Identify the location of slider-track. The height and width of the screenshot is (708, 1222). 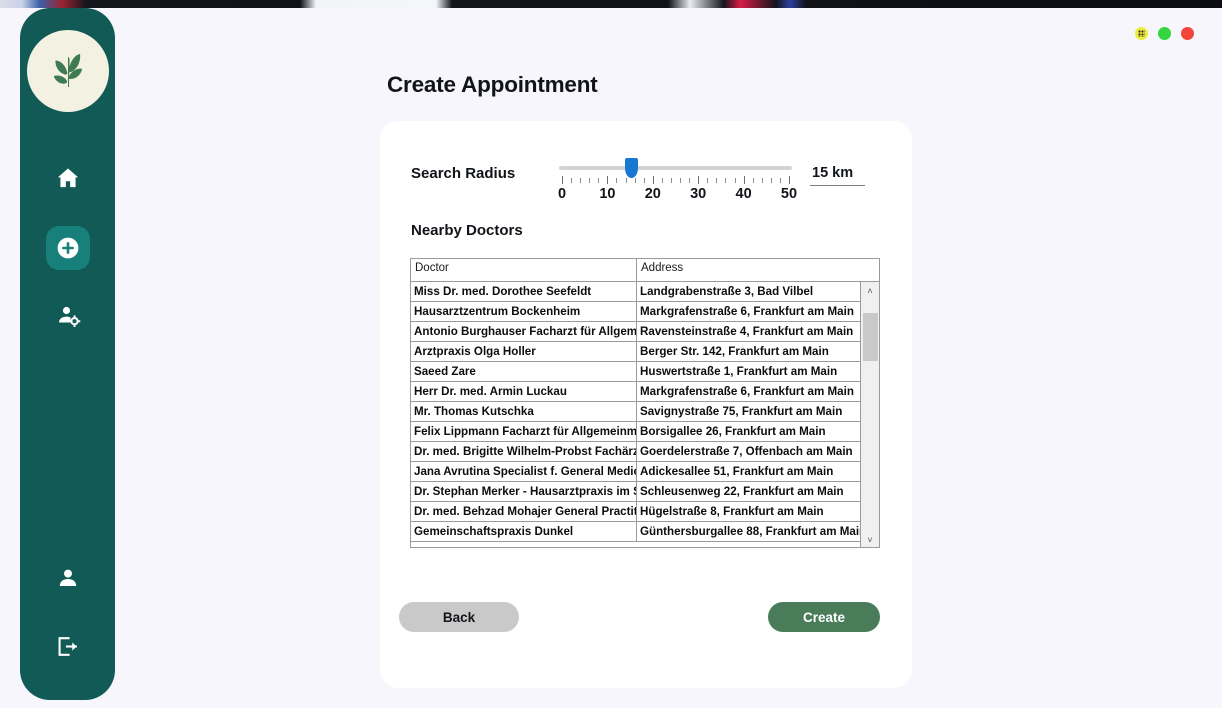
(675, 168).